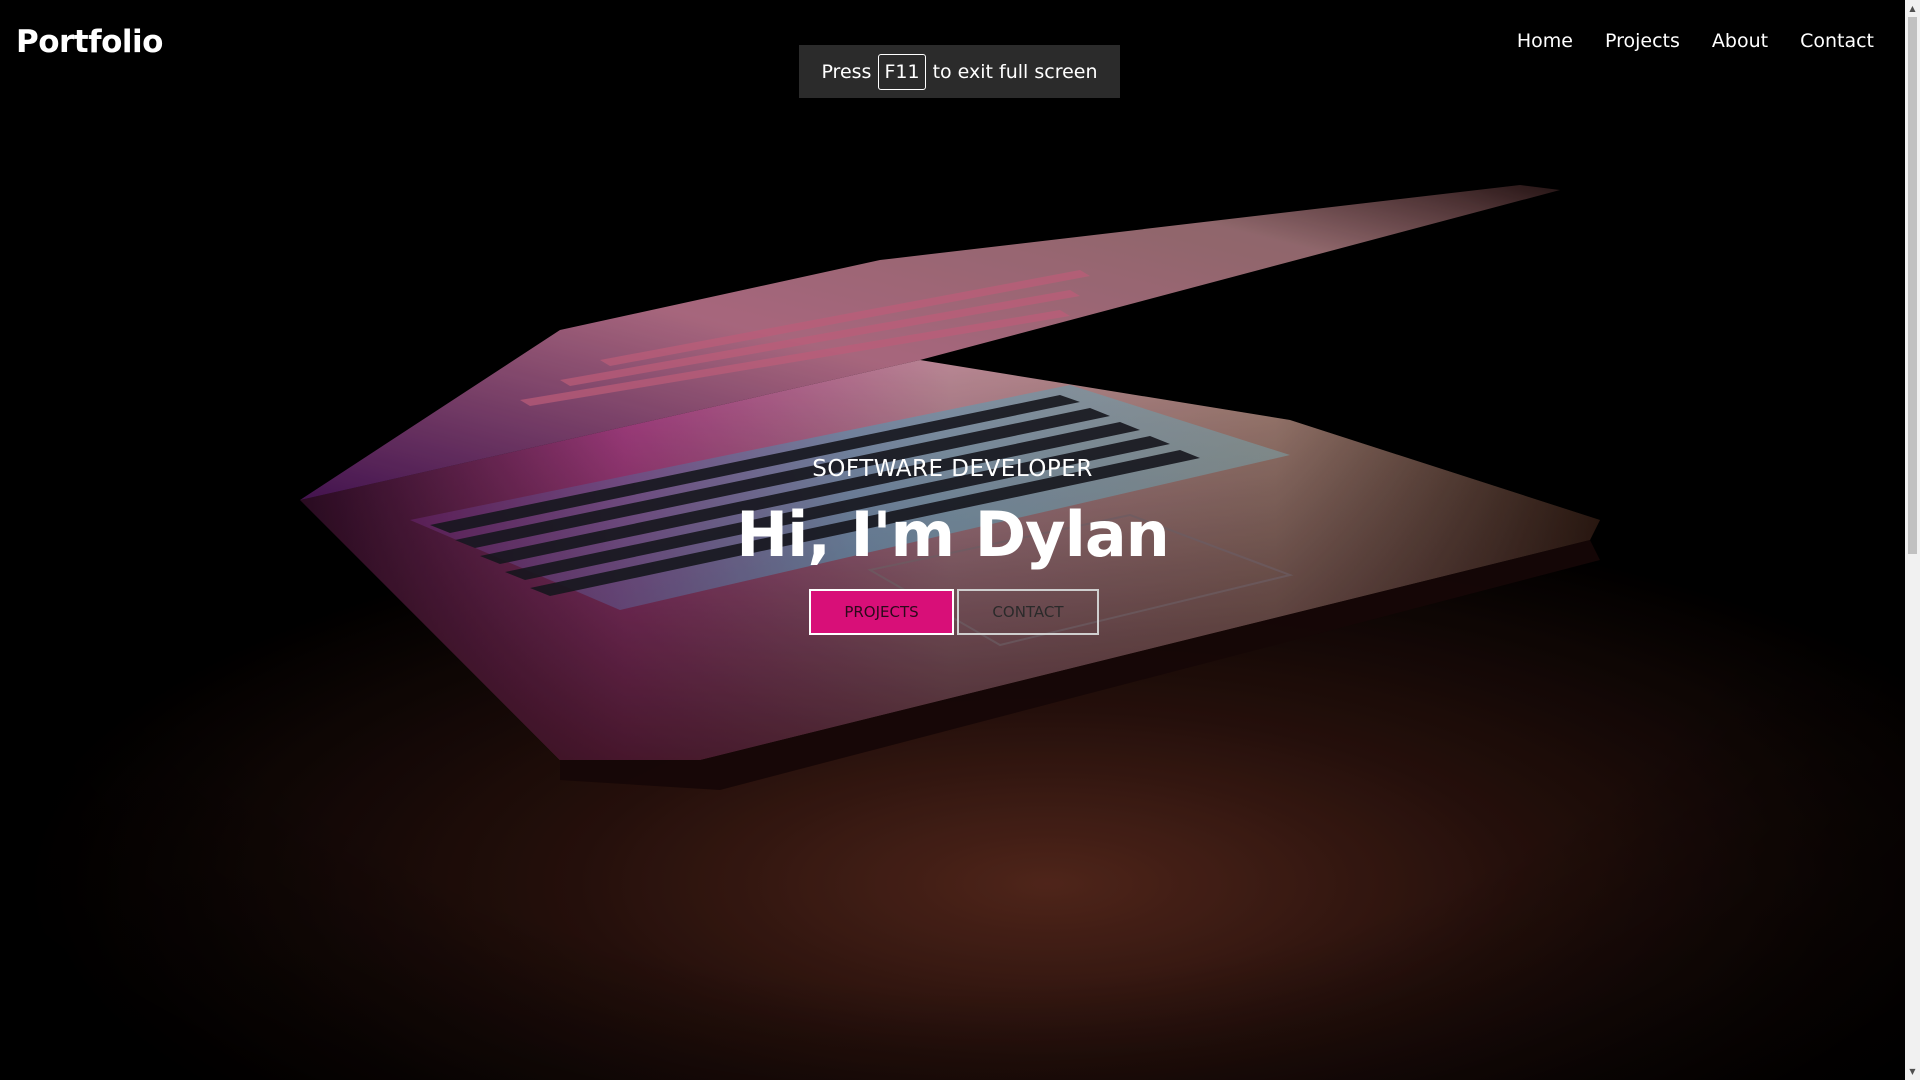 This screenshot has width=1920, height=1080. What do you see at coordinates (1545, 41) in the screenshot?
I see `nav-home-link: Home` at bounding box center [1545, 41].